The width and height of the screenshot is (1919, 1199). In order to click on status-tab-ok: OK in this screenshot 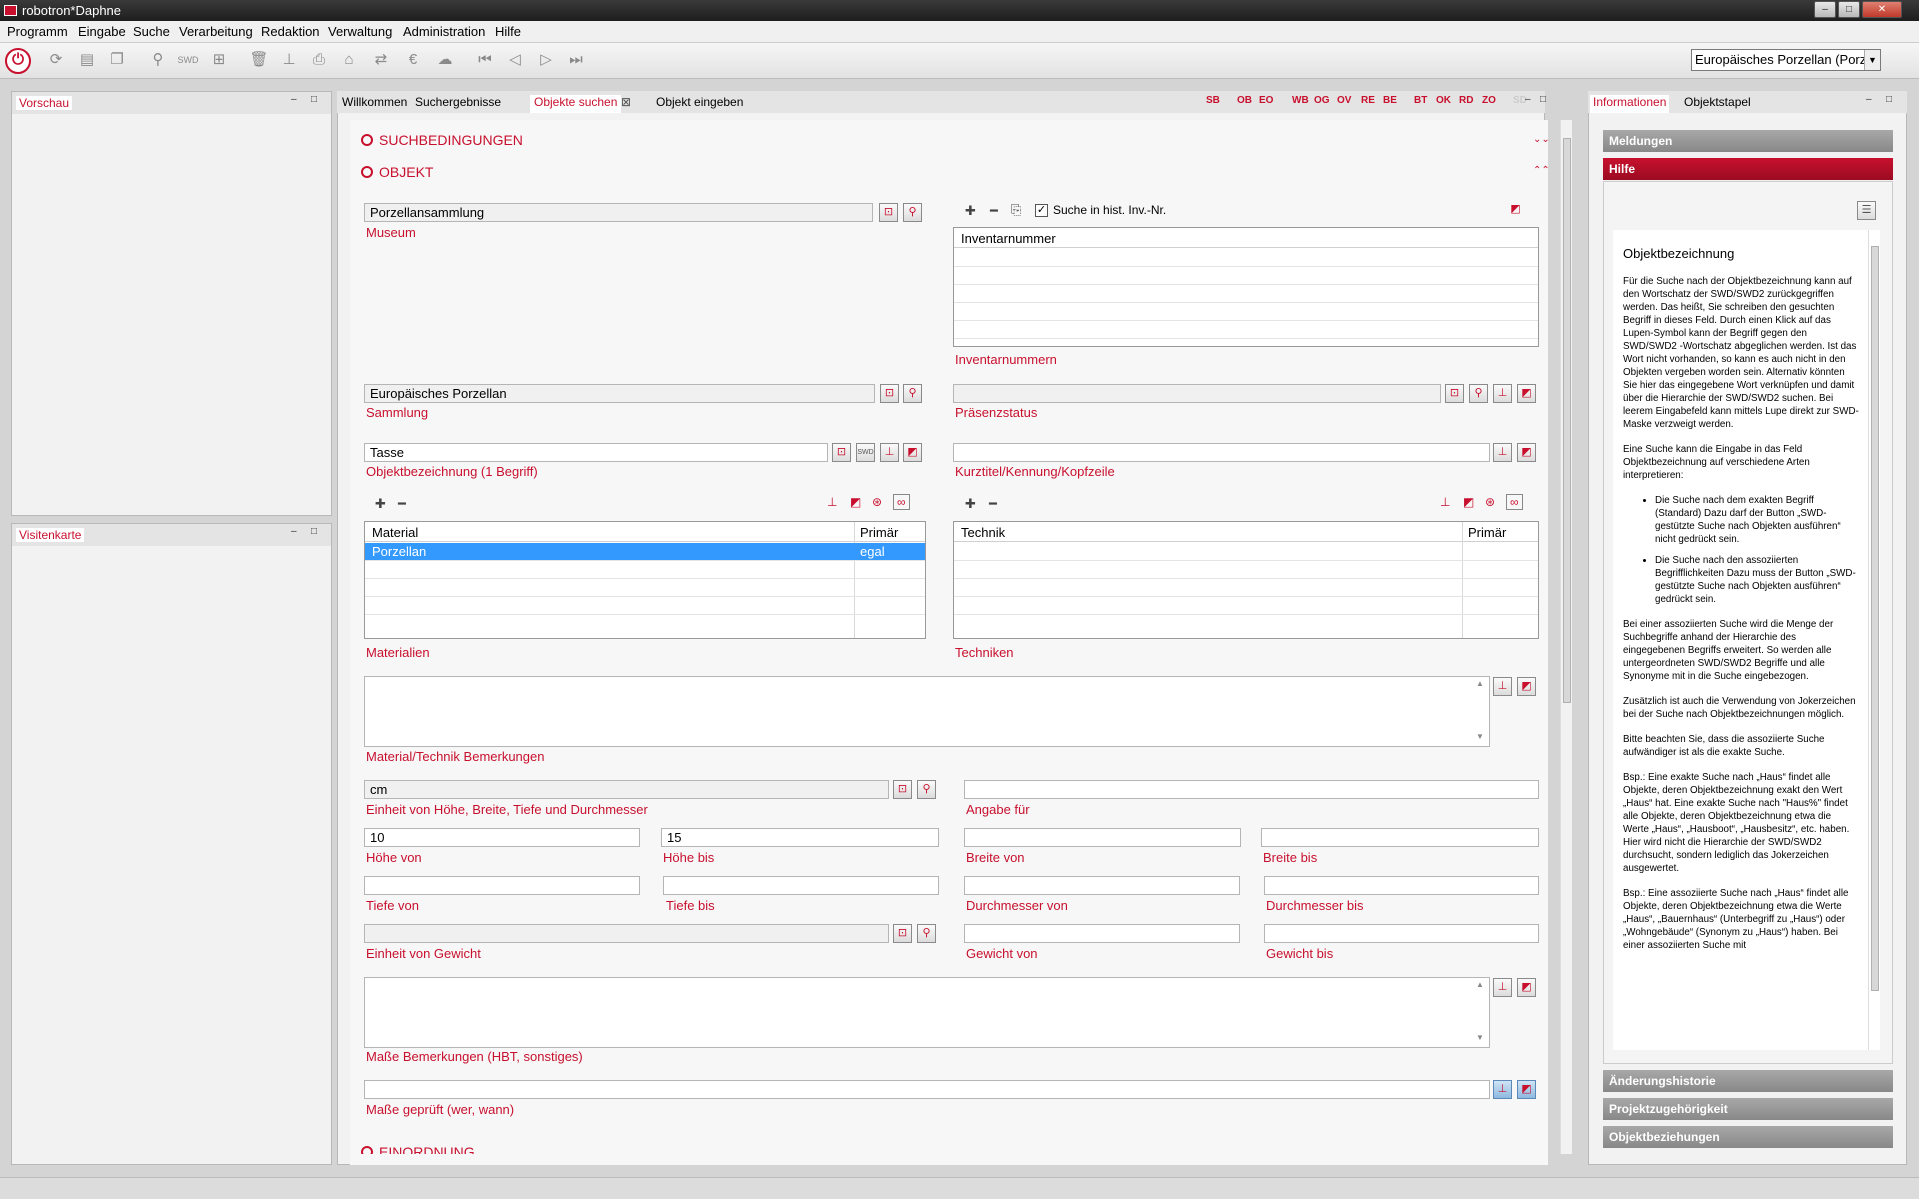, I will do `click(1443, 100)`.